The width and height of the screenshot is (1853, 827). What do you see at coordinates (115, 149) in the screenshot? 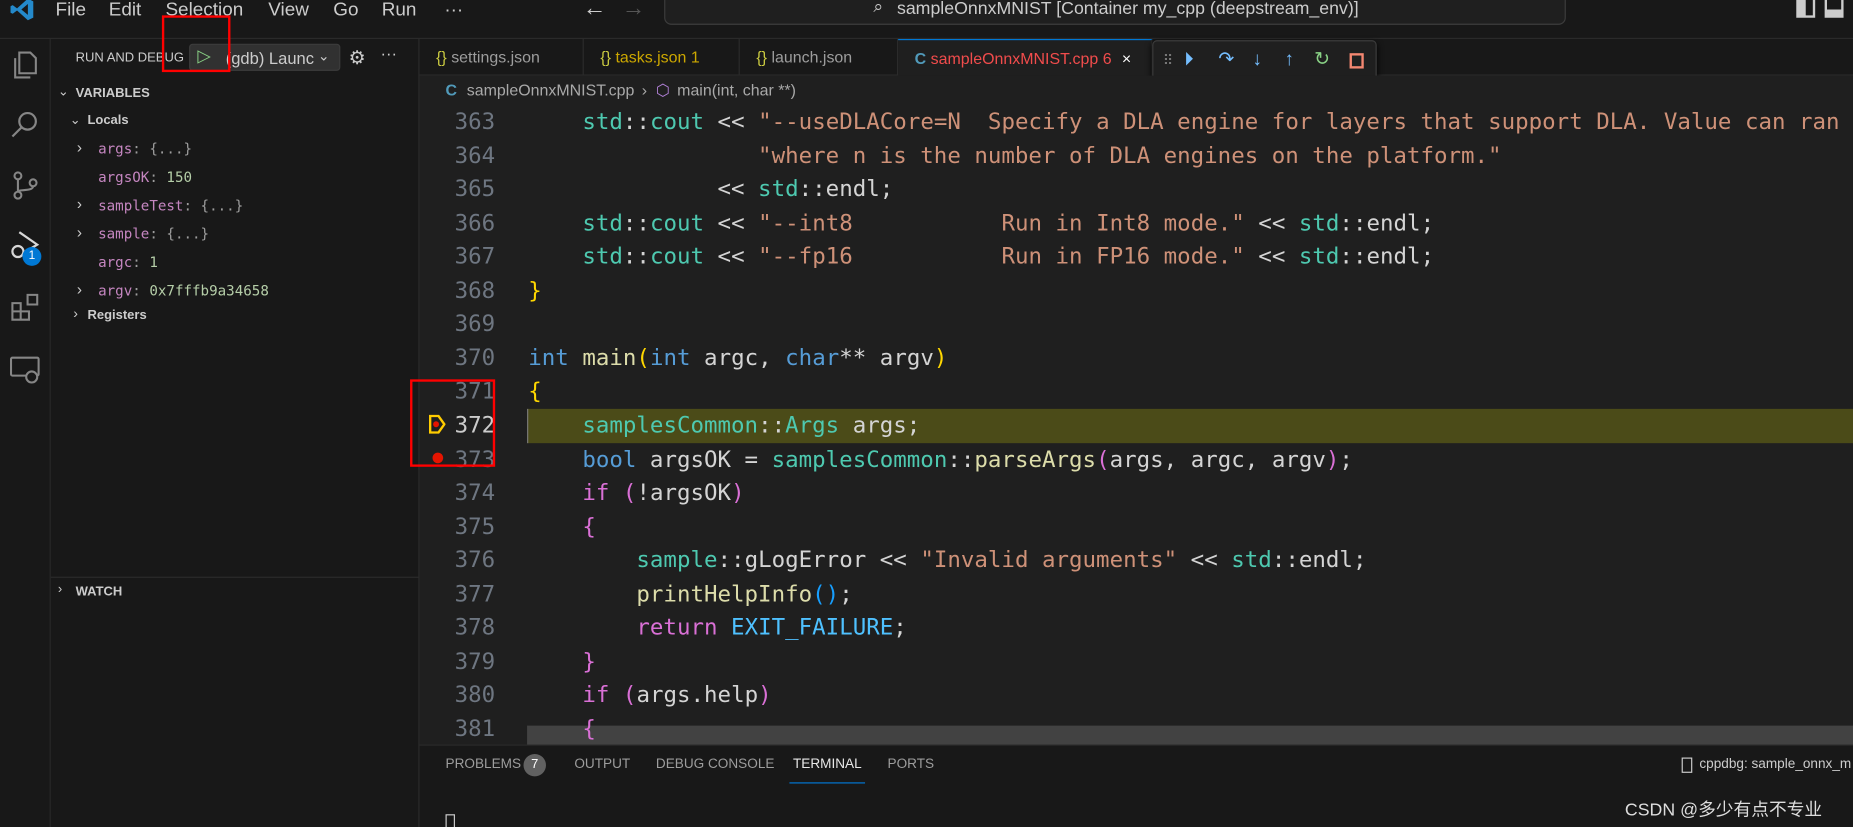
I see `variable-name: args` at bounding box center [115, 149].